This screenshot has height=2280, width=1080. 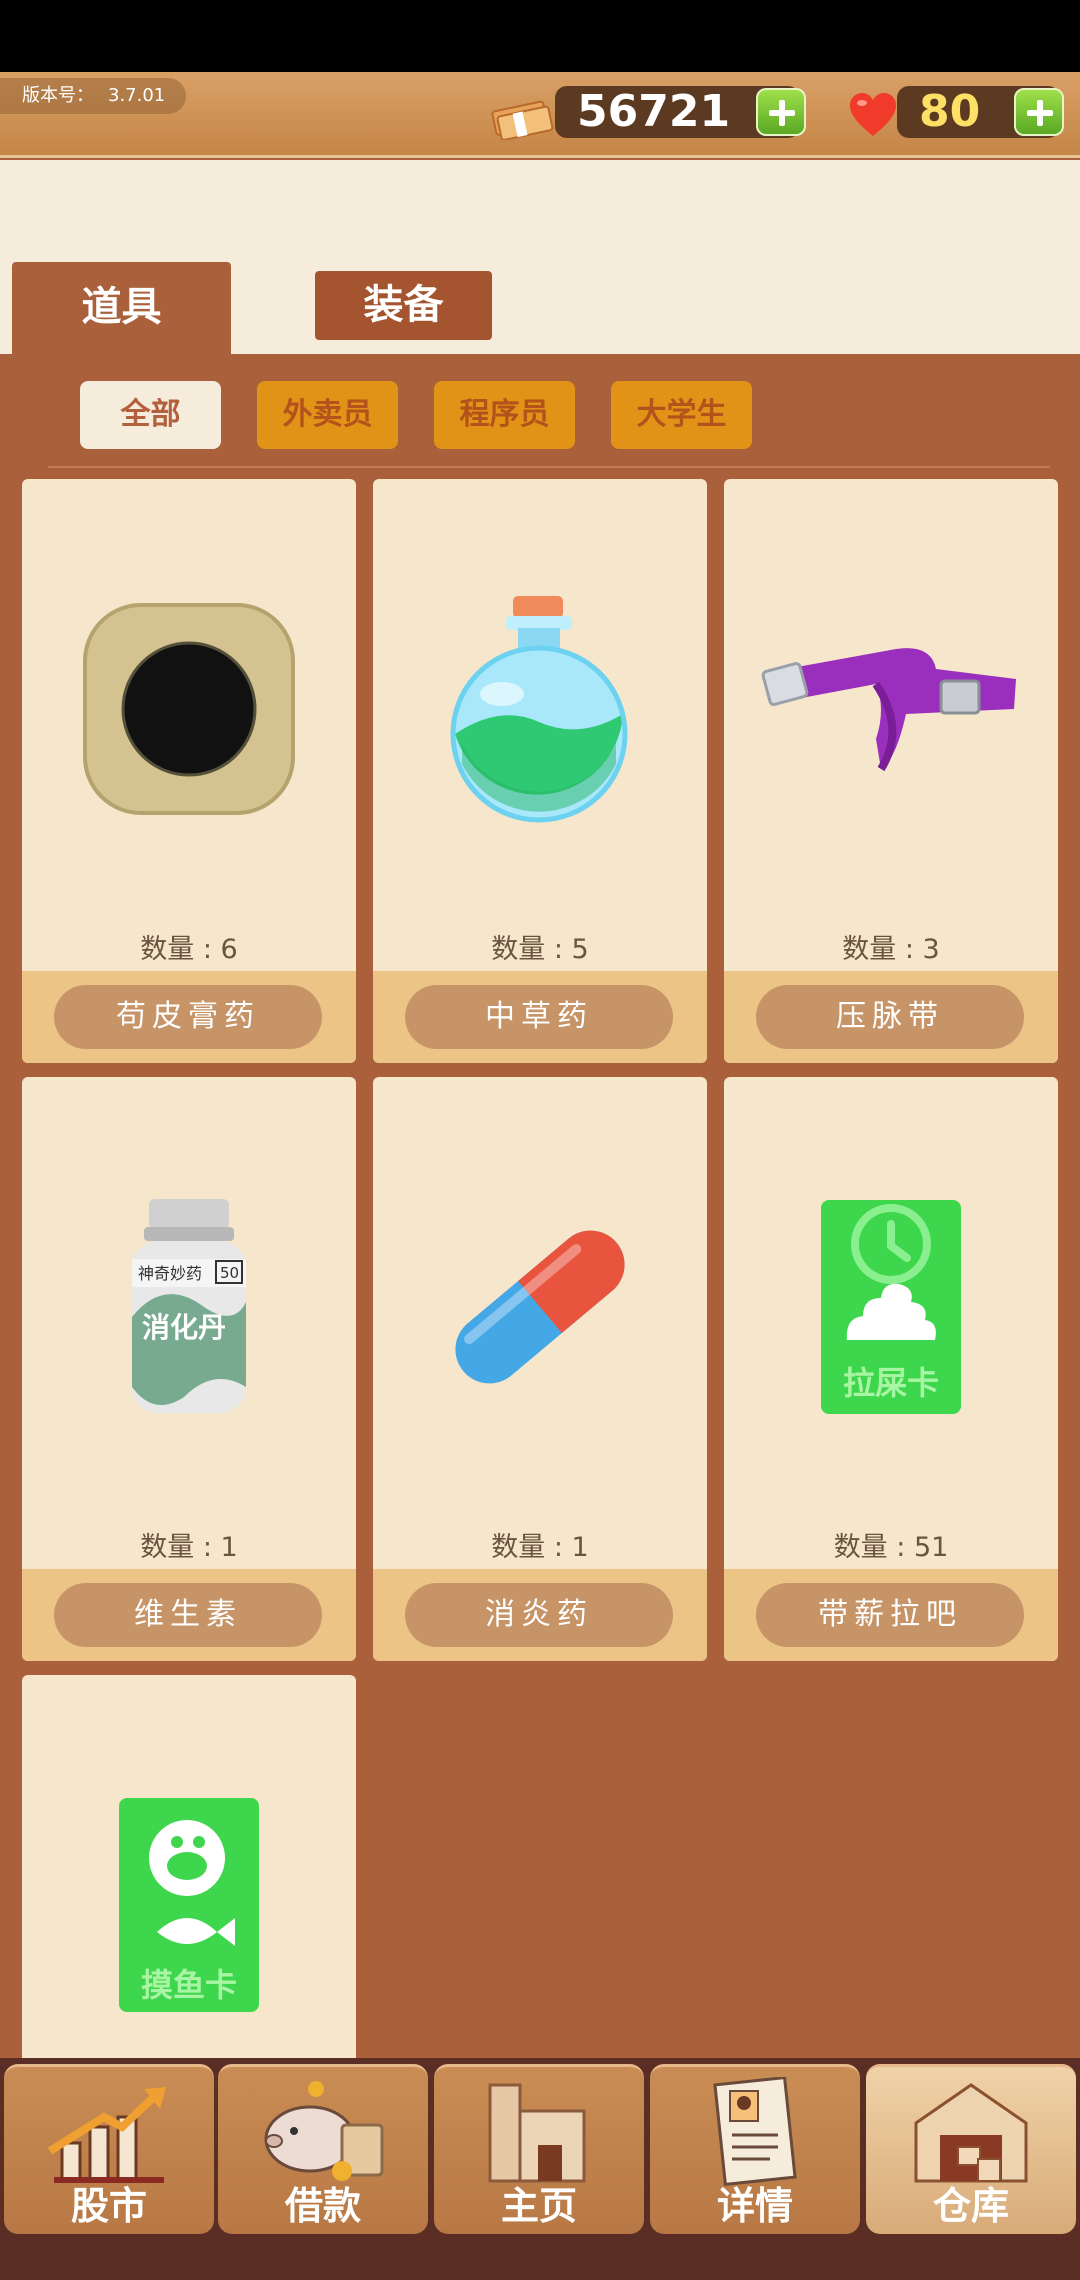 I want to click on status-bar, so click(x=540, y=36).